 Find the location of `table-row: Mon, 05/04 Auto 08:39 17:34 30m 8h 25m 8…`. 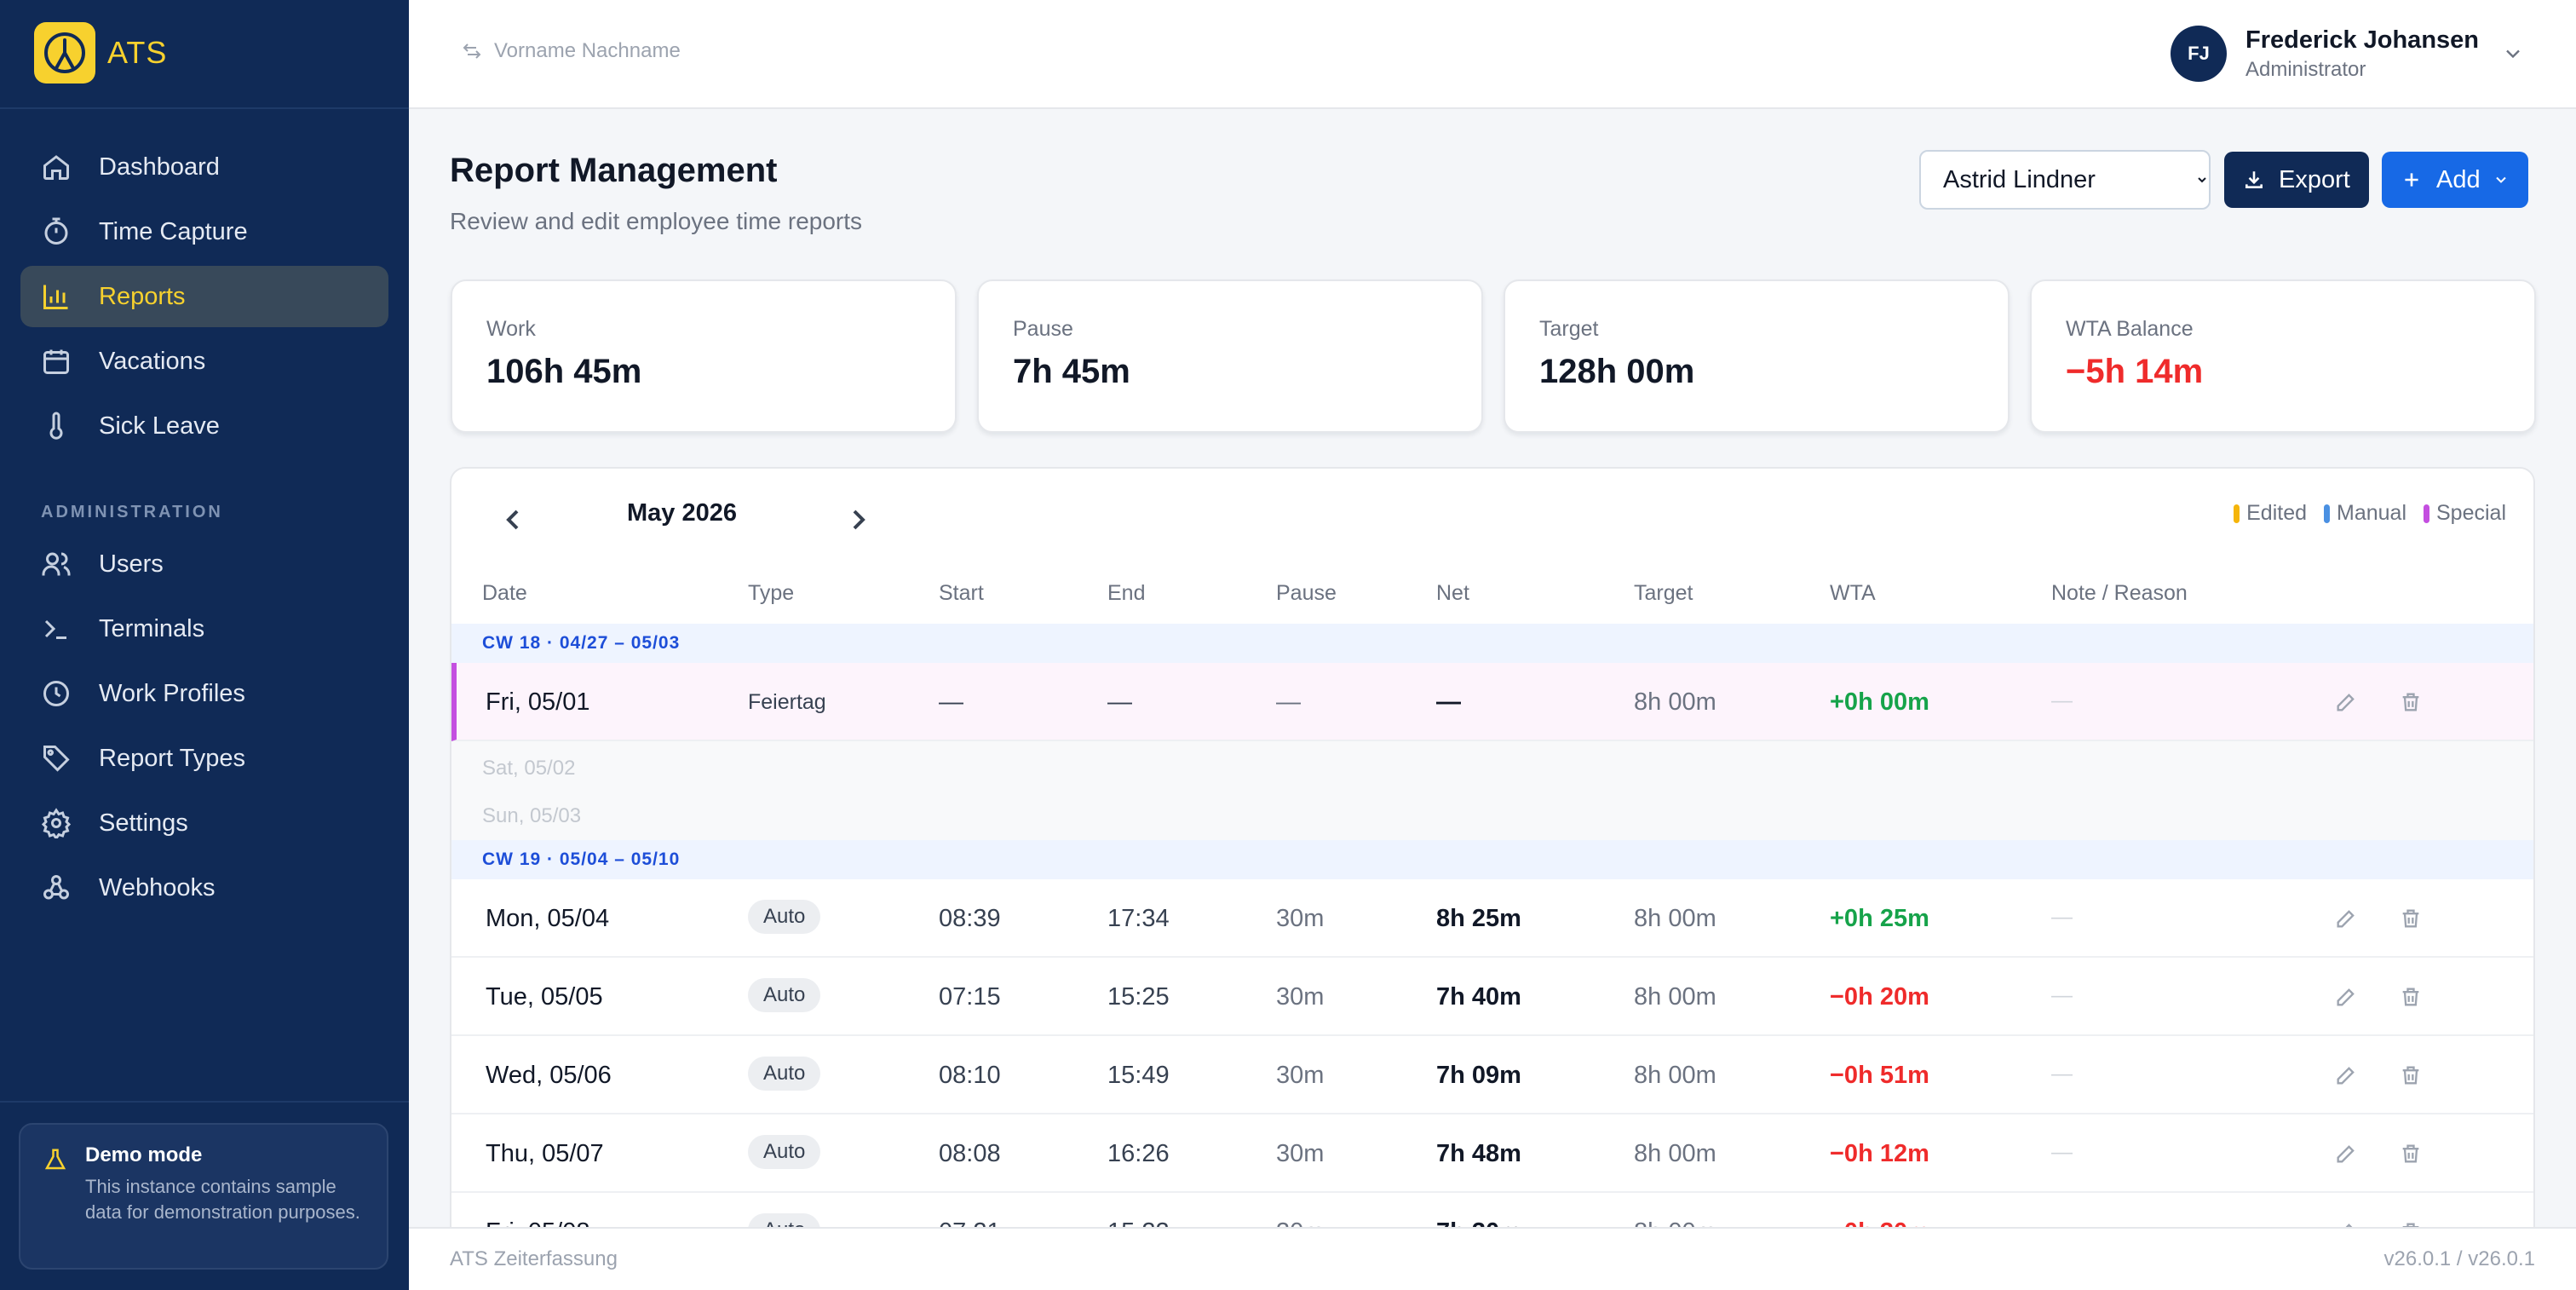

table-row: Mon, 05/04 Auto 08:39 17:34 30m 8h 25m 8… is located at coordinates (1492, 918).